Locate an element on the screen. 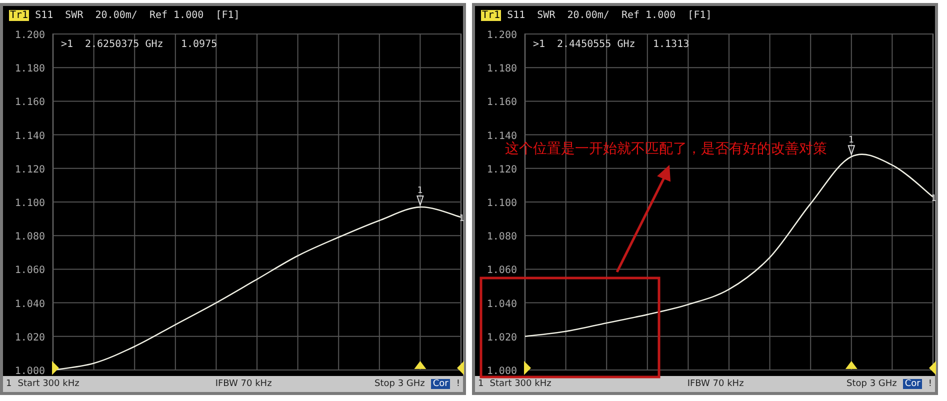 This screenshot has height=401, width=947. annotation-text: 这个位置是一开始就不匹配了，是否有好的改善对策 is located at coordinates (666, 149).